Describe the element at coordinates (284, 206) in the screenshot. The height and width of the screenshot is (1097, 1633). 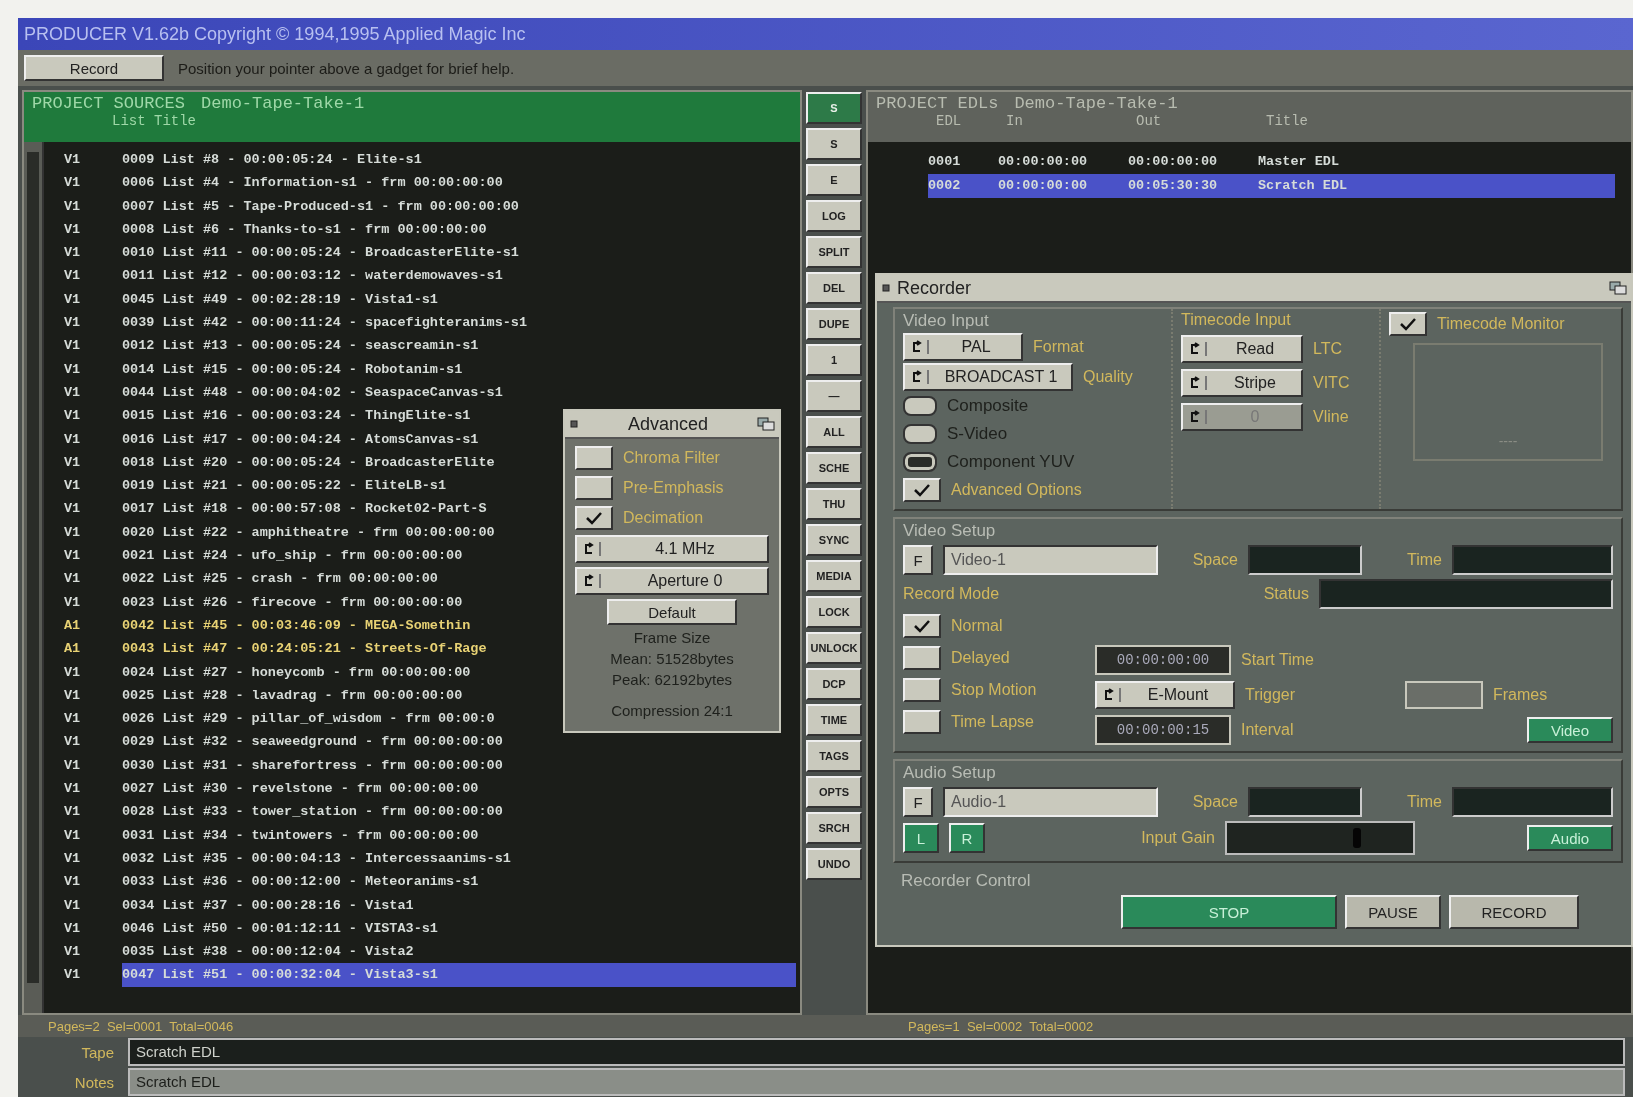
I see `list-row: V1 0007 List #5 - Tape-Produced-s1 - frm 00:00:00:00` at that location.